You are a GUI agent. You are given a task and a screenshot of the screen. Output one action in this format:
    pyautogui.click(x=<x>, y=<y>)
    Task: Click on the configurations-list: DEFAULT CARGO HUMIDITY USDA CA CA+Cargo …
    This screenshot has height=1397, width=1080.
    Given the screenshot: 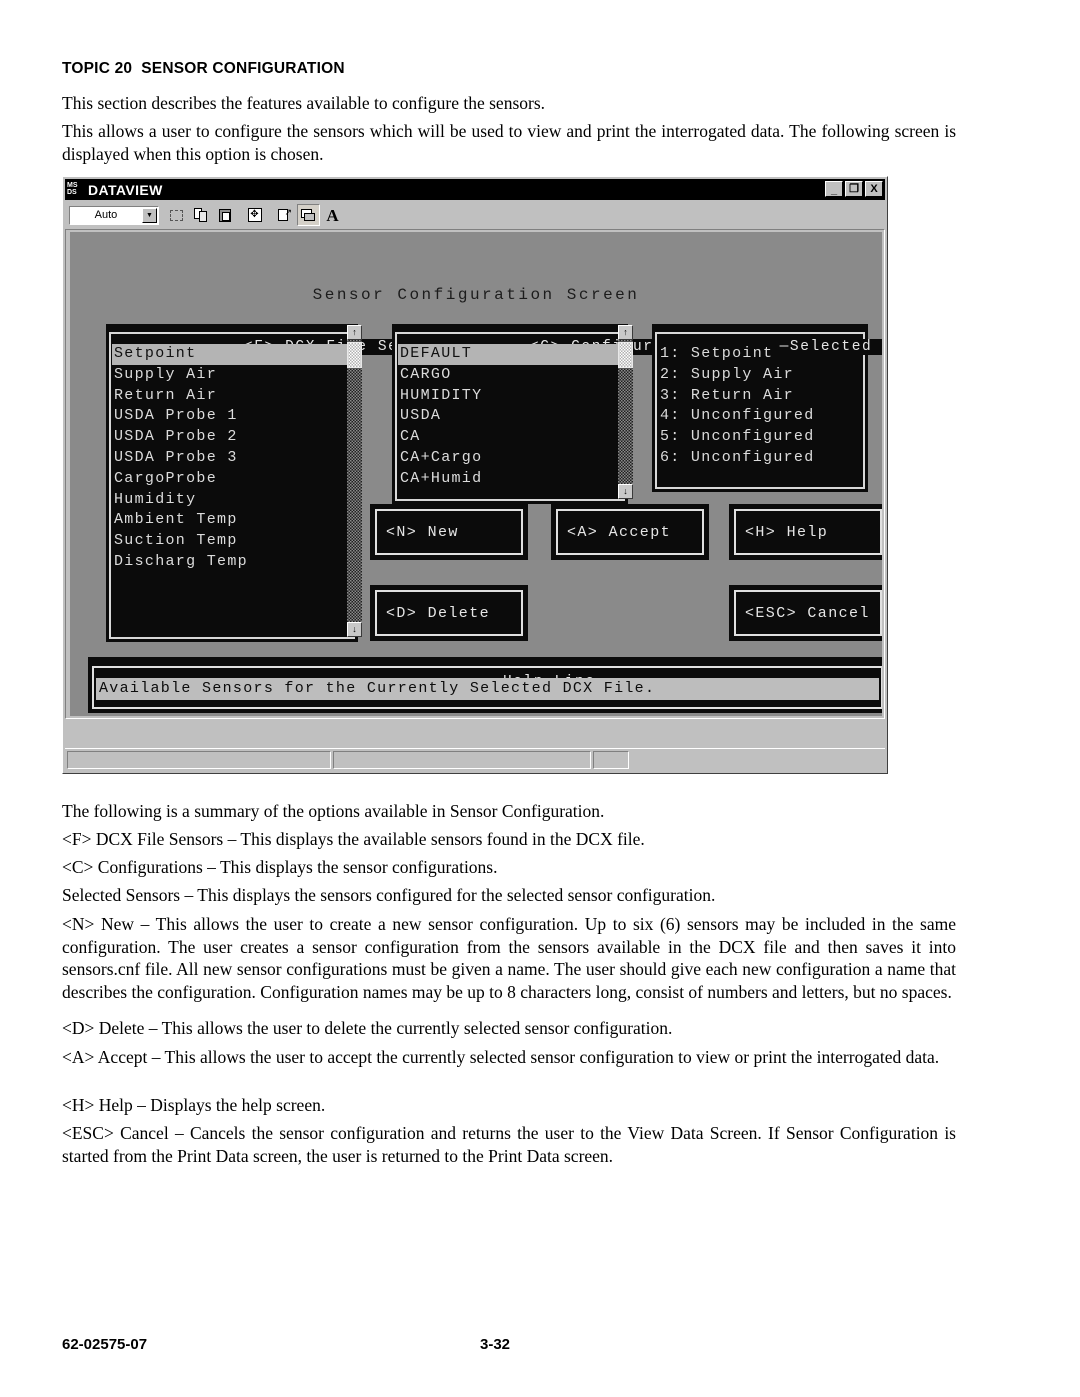 What is the action you would take?
    pyautogui.click(x=510, y=421)
    